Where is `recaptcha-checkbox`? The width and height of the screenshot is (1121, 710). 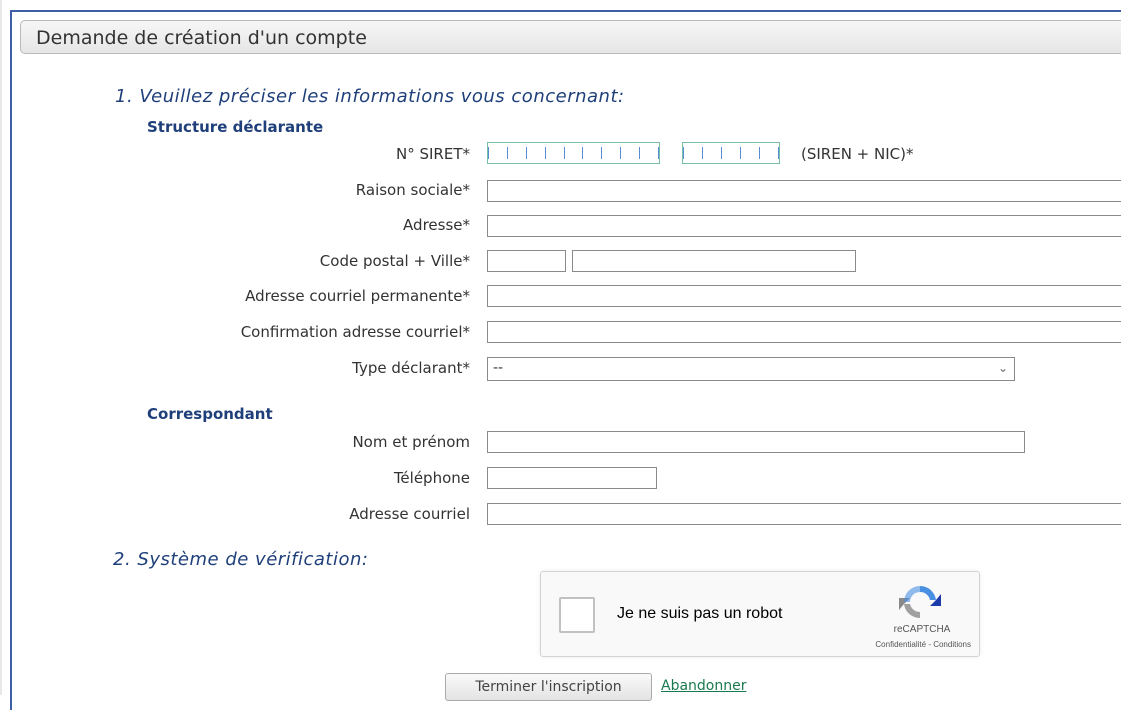 recaptcha-checkbox is located at coordinates (577, 615).